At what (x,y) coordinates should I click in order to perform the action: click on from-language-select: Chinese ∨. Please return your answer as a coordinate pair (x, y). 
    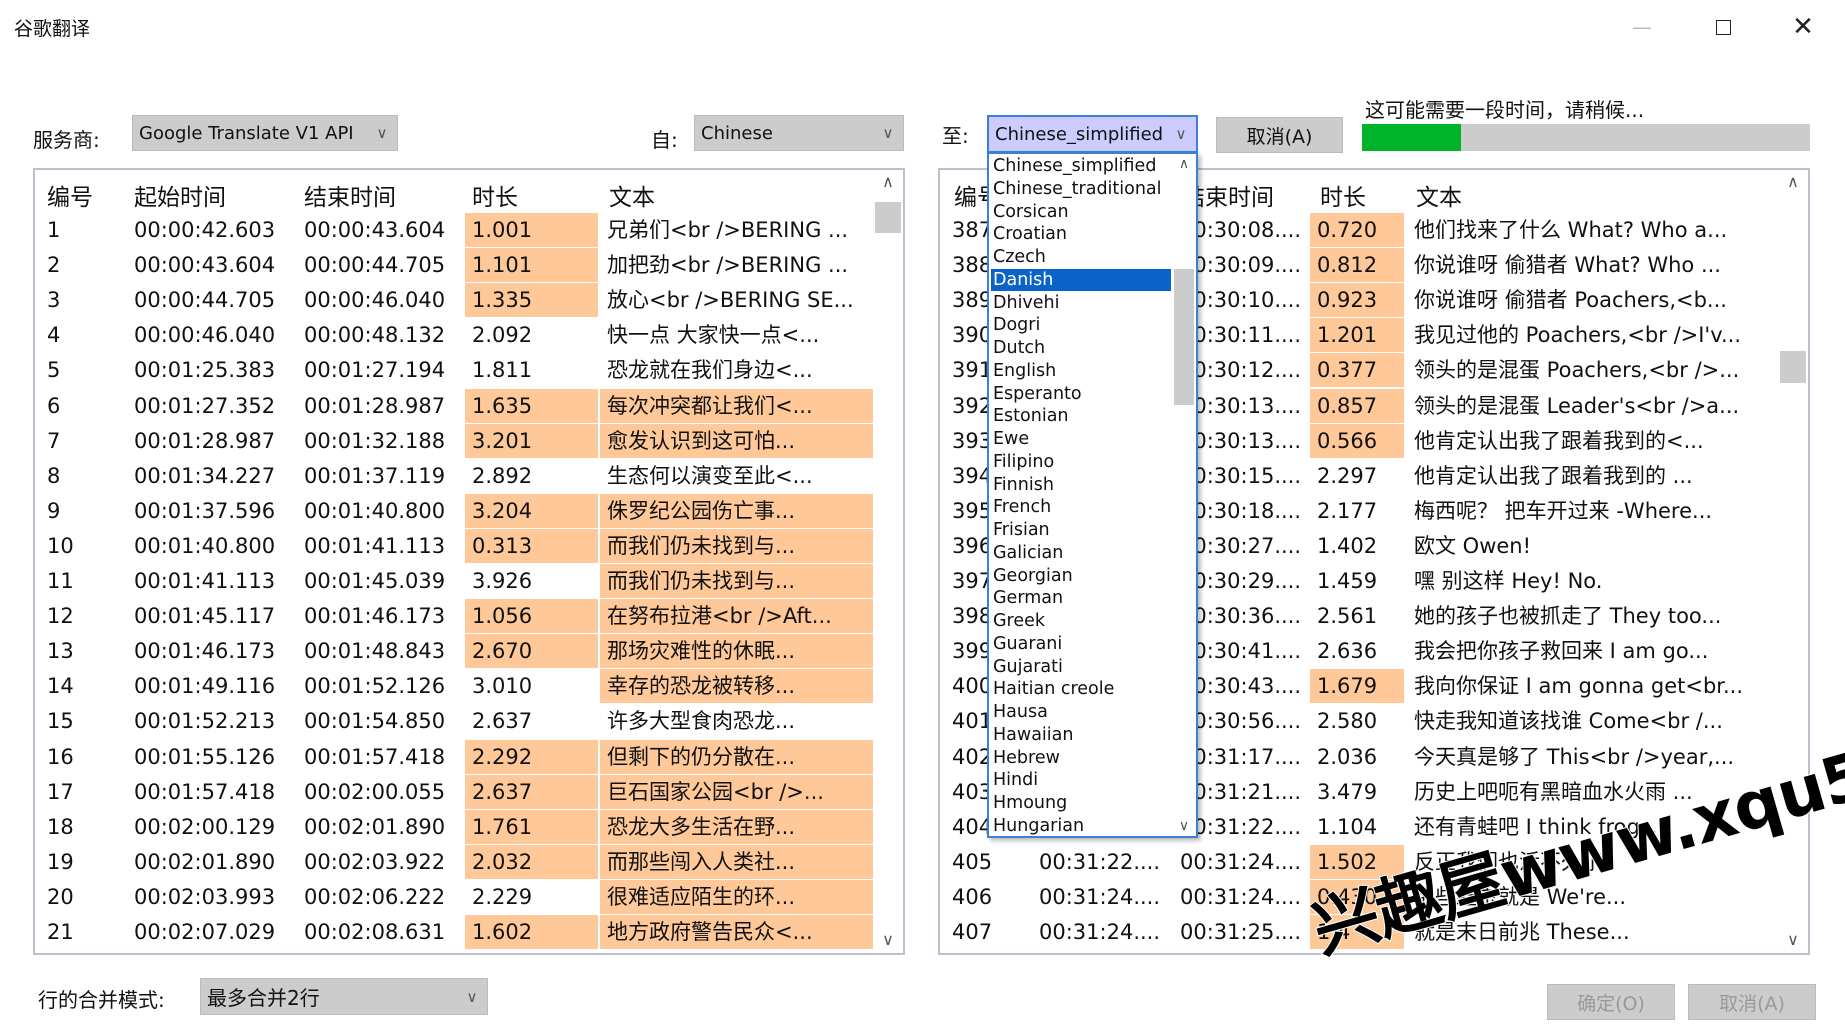
    Looking at the image, I should click on (799, 133).